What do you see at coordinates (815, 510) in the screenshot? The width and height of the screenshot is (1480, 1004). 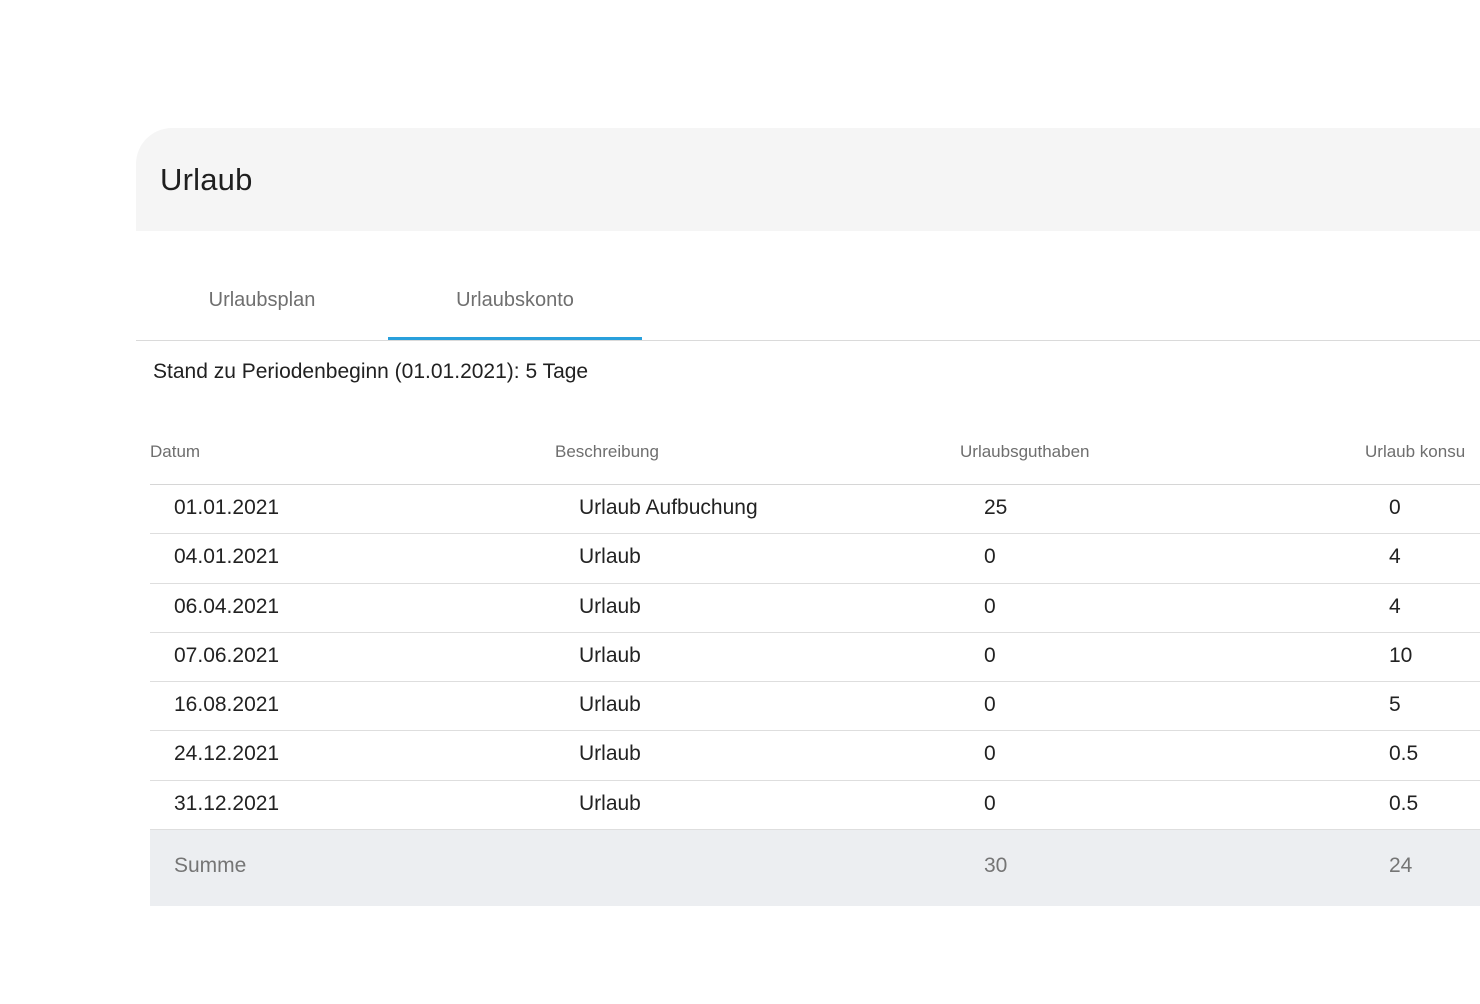 I see `table-row: 01.01.2021 Urlaub Aufbuchung 25 0` at bounding box center [815, 510].